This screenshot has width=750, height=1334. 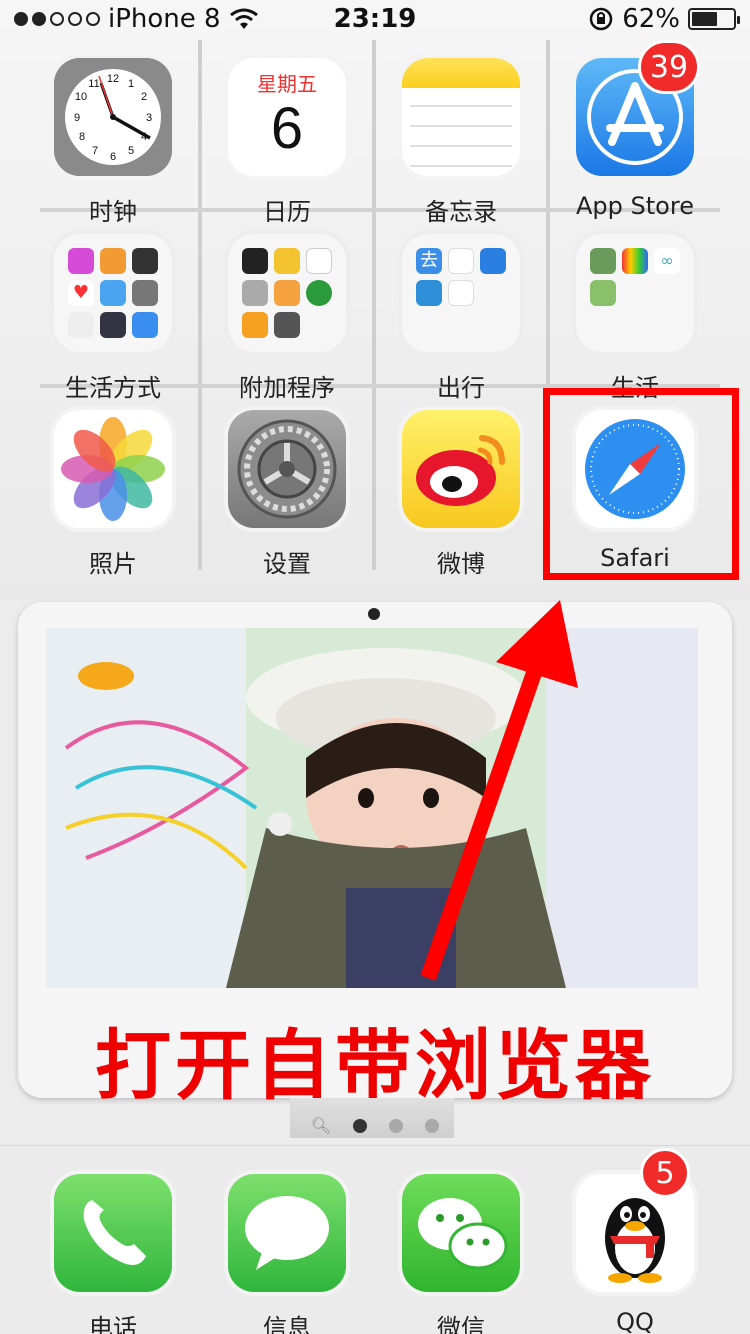 What do you see at coordinates (669, 67) in the screenshot?
I see `notification-badge: 39` at bounding box center [669, 67].